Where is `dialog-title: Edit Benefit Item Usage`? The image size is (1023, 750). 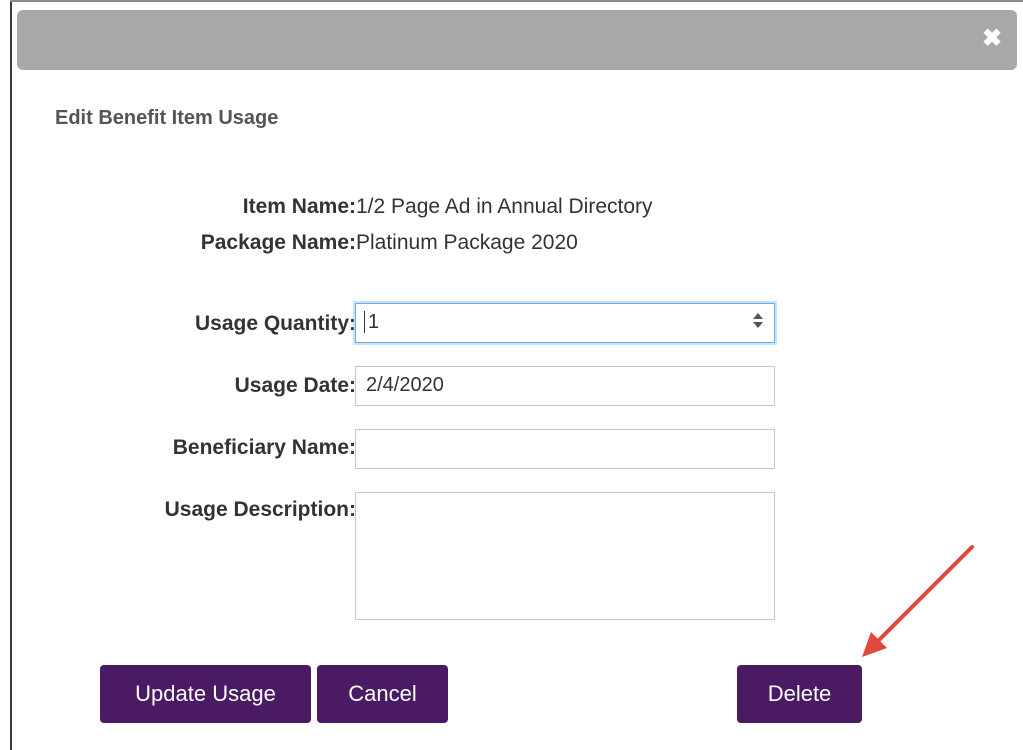
dialog-title: Edit Benefit Item Usage is located at coordinates (167, 118).